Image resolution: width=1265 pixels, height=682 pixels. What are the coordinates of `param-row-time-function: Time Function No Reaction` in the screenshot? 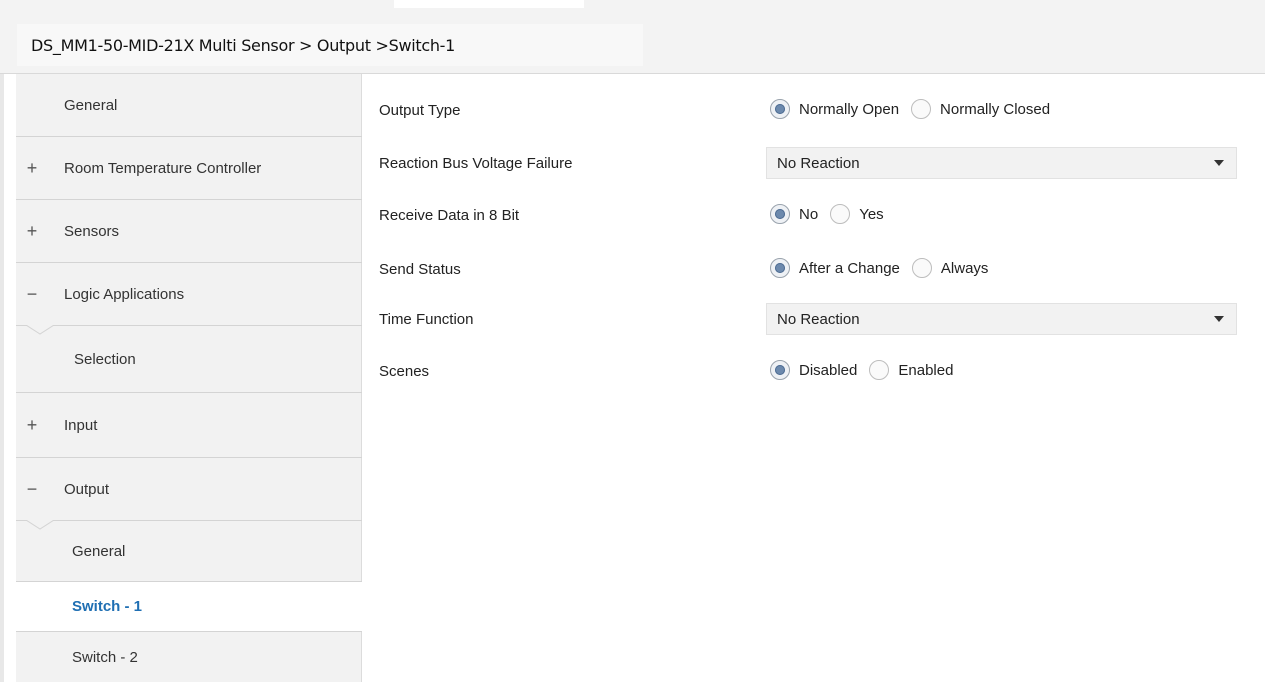 It's located at (813, 320).